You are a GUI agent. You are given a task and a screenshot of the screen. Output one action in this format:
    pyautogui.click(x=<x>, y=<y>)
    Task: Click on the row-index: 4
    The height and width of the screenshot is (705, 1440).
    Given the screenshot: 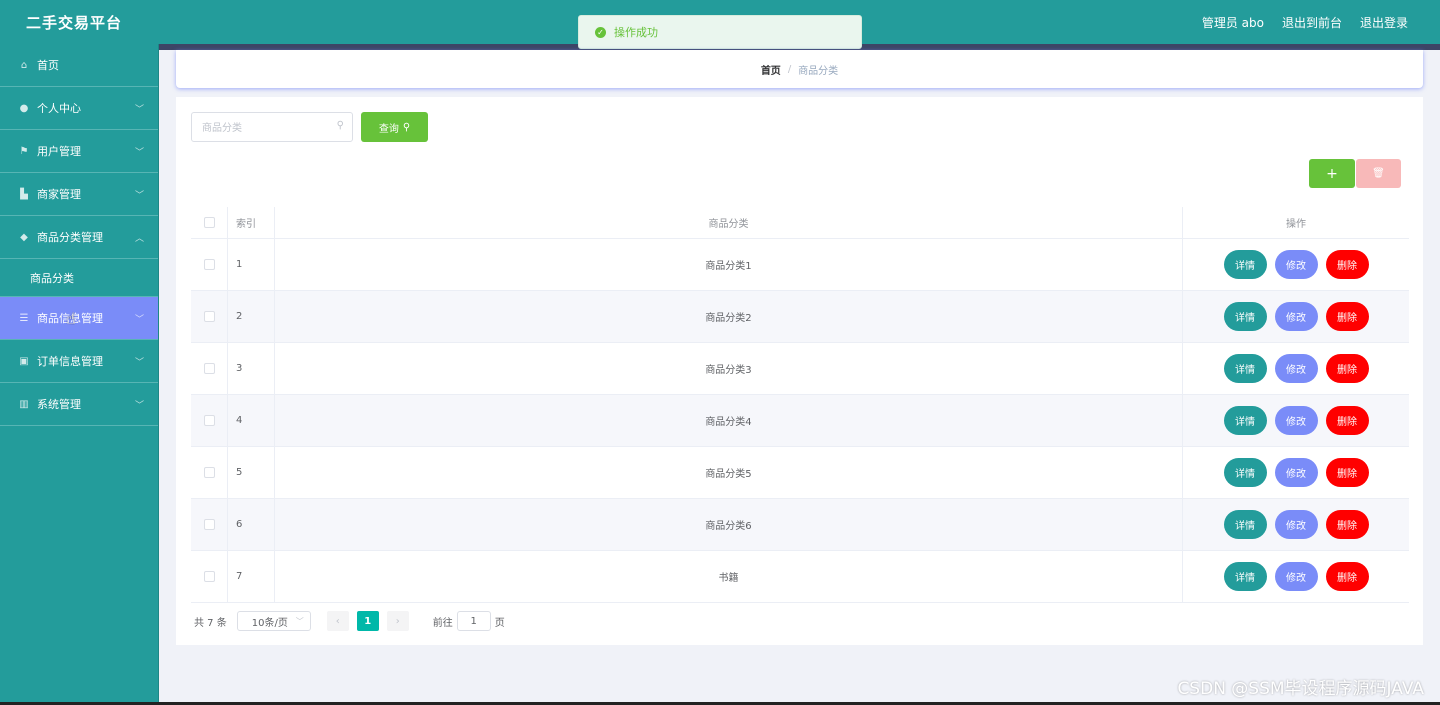 What is the action you would take?
    pyautogui.click(x=251, y=420)
    